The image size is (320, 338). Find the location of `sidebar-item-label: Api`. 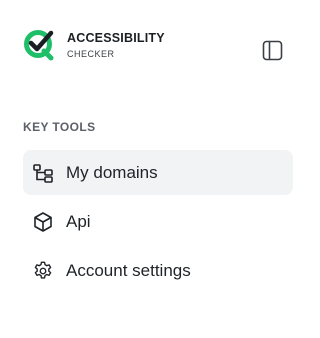

sidebar-item-label: Api is located at coordinates (78, 221).